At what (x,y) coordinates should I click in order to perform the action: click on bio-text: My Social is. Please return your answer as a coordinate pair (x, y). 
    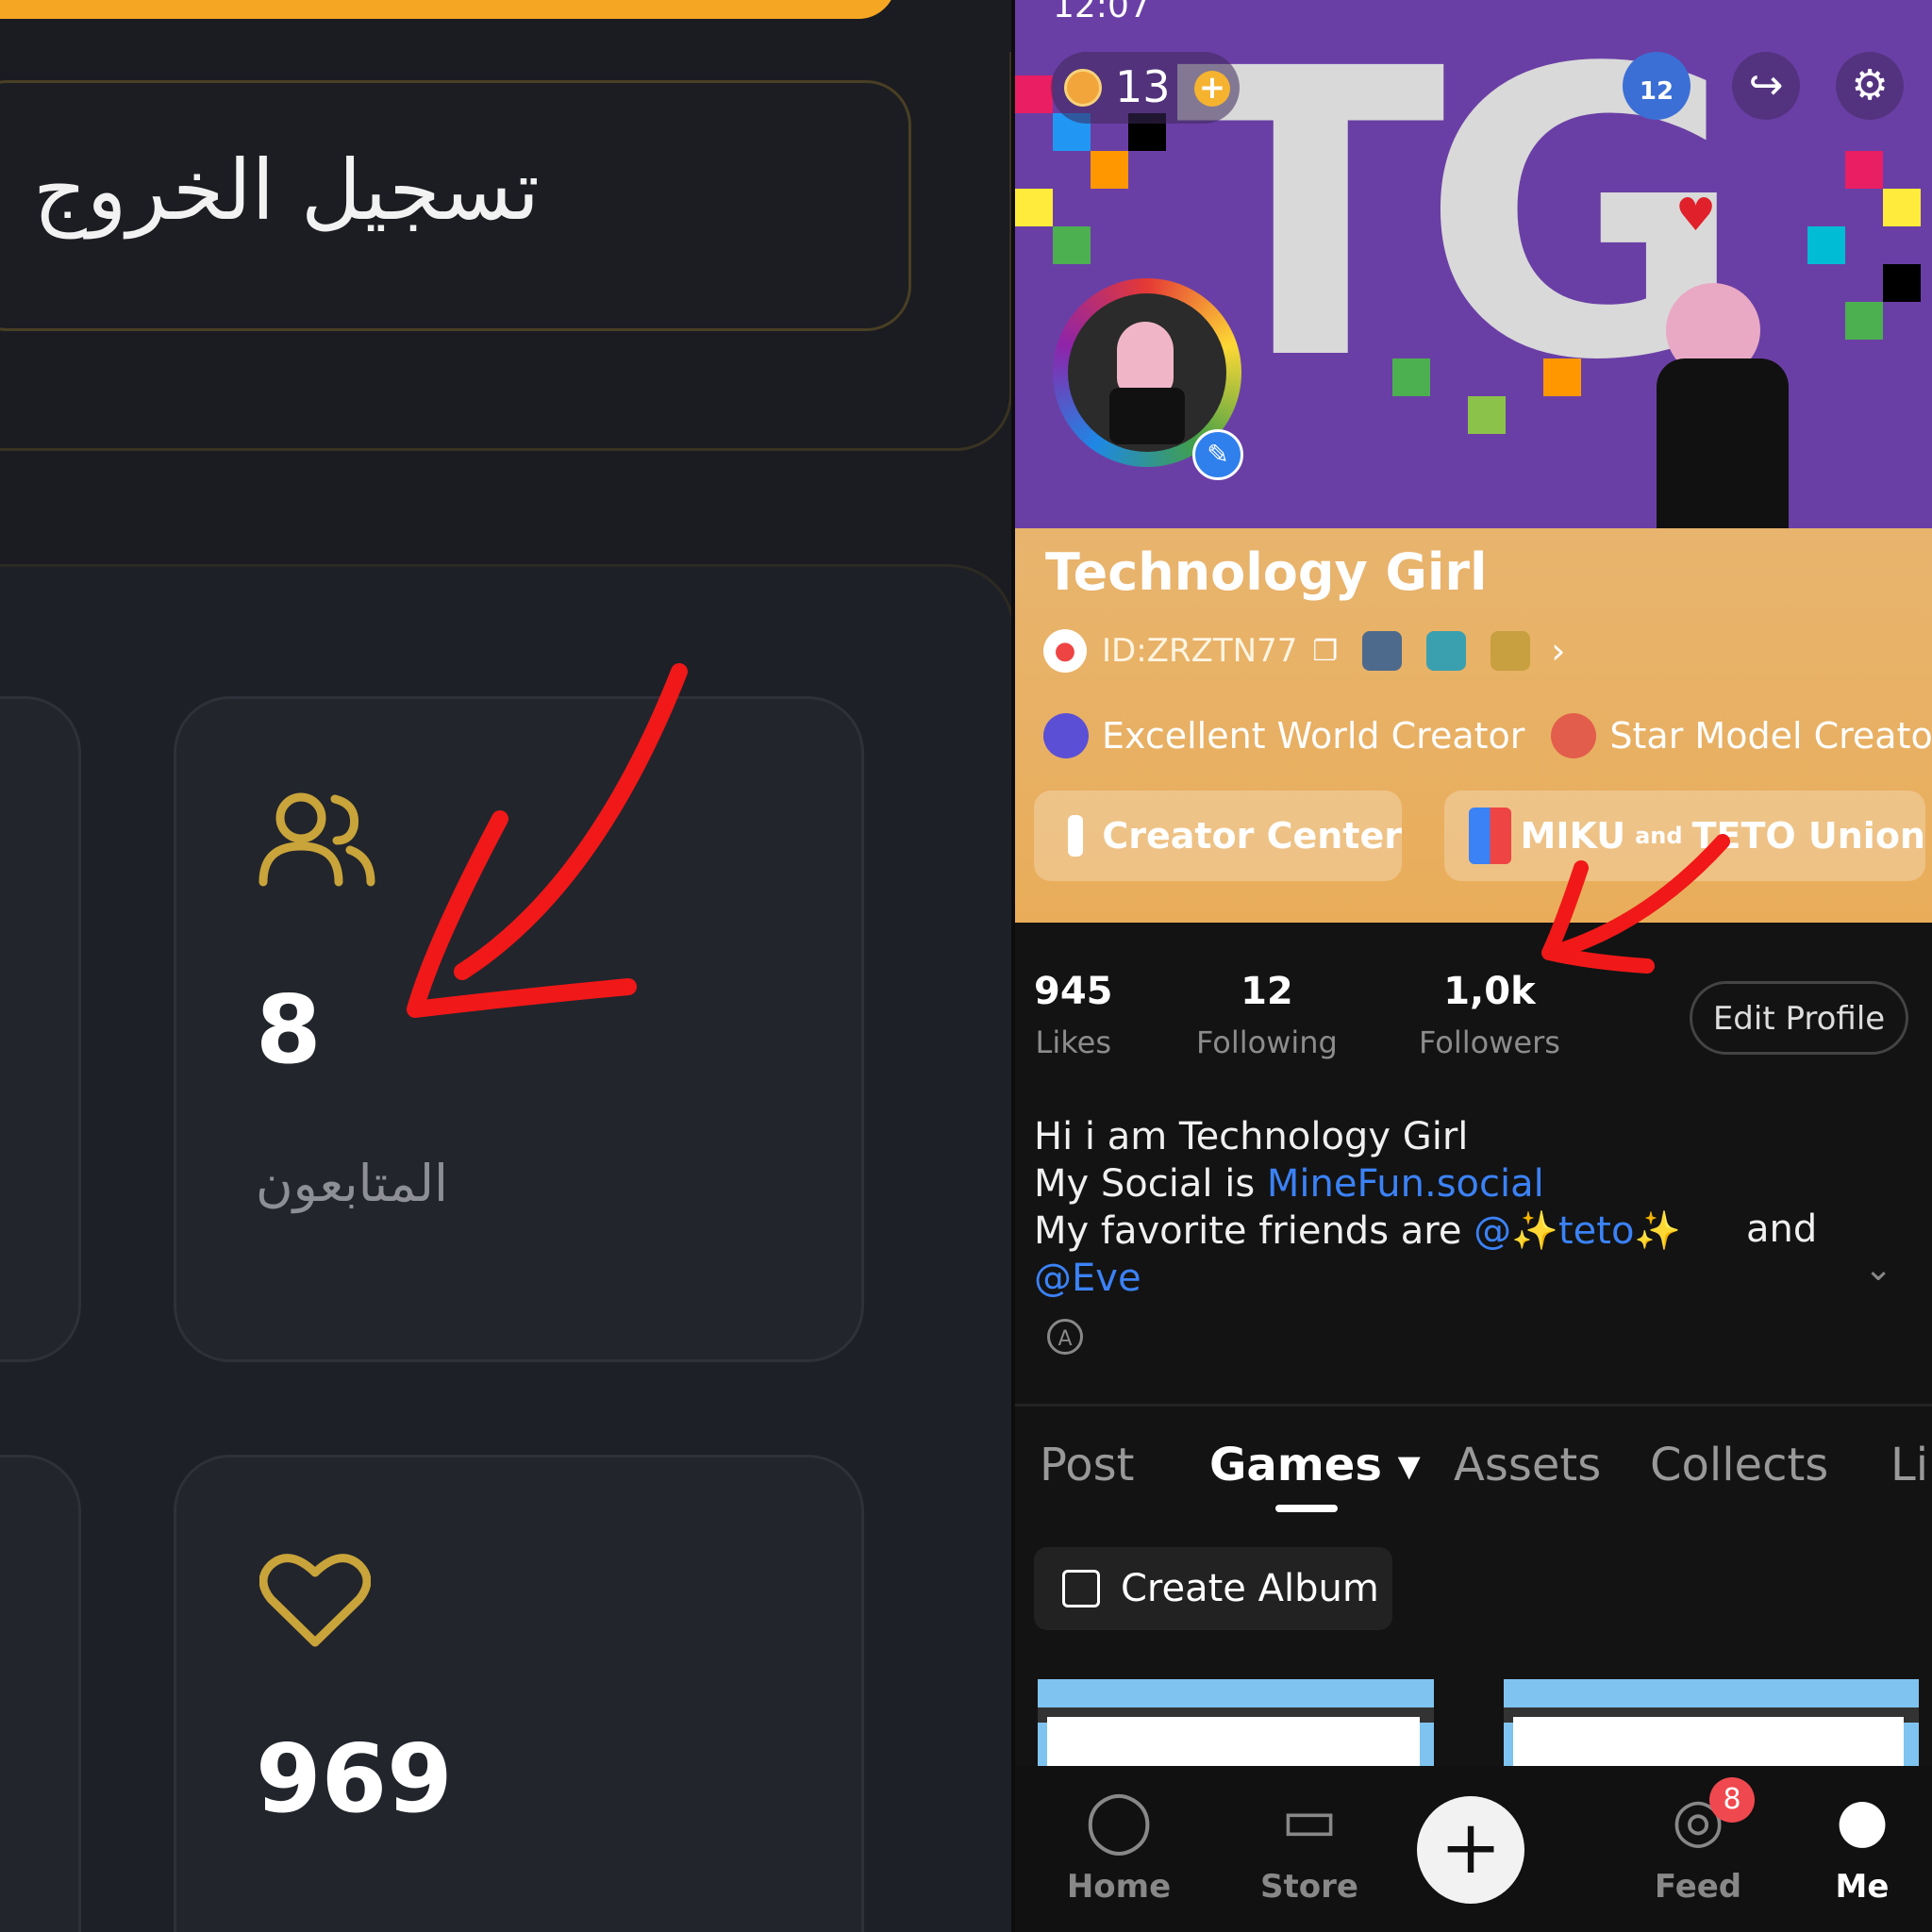
    Looking at the image, I should click on (1150, 1184).